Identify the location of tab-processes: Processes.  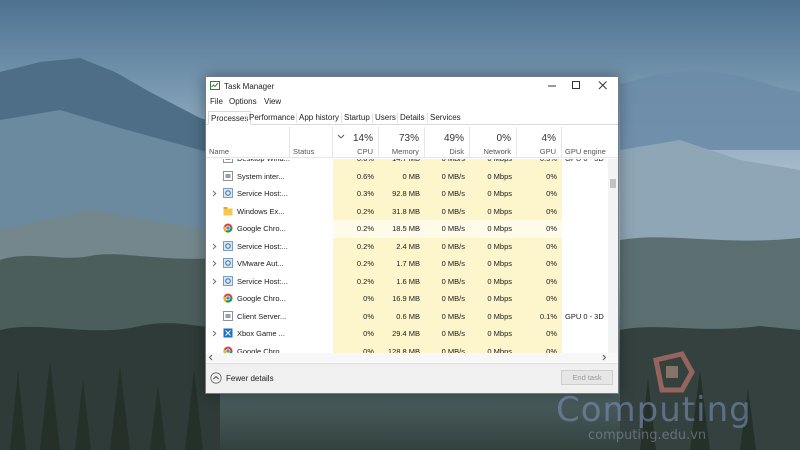
(230, 118).